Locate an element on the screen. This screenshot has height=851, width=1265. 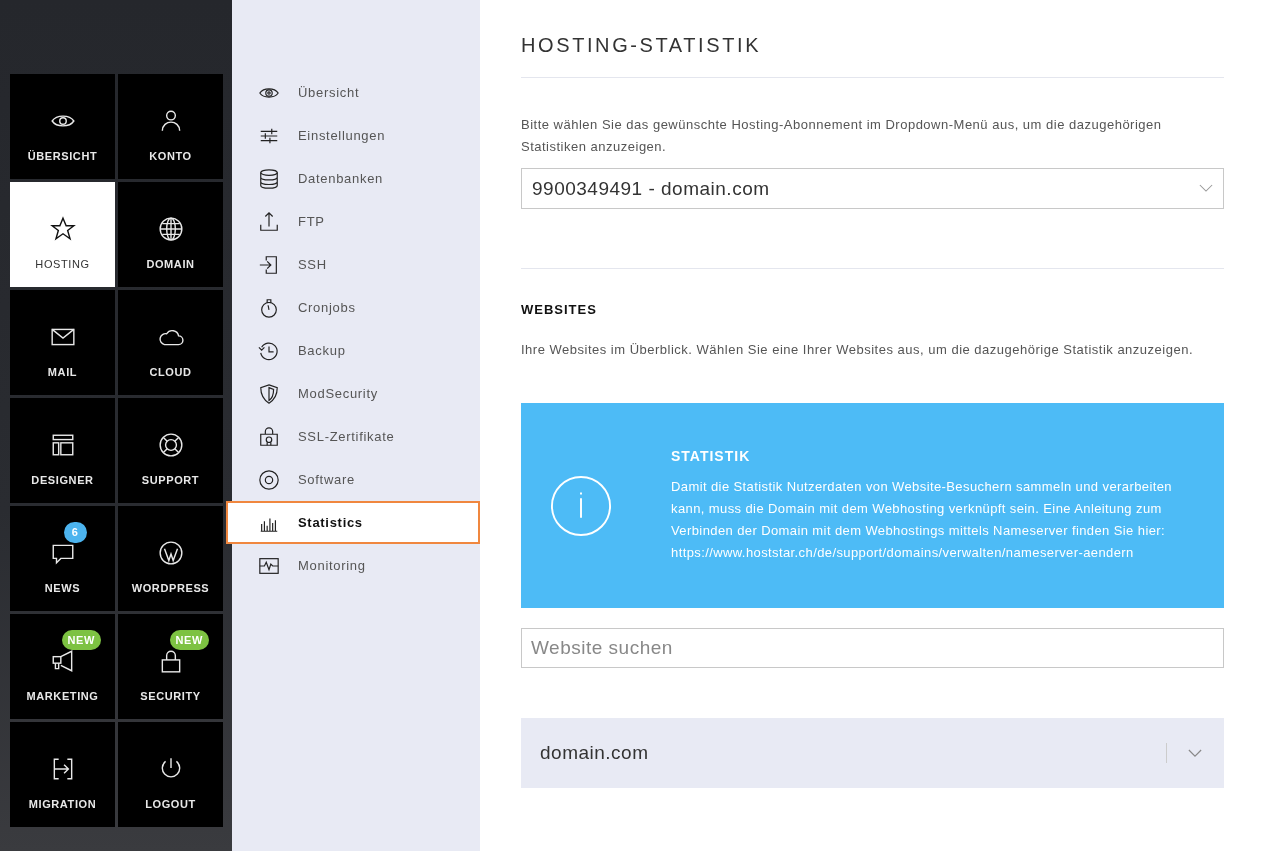
submenu-item: Einstellungen is located at coordinates (356, 135).